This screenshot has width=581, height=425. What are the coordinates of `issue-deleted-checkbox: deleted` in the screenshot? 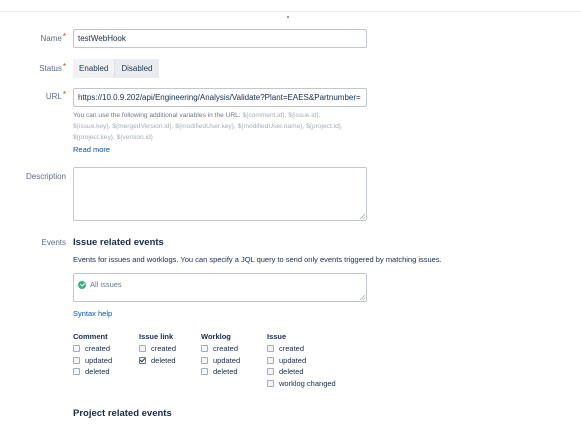 It's located at (301, 372).